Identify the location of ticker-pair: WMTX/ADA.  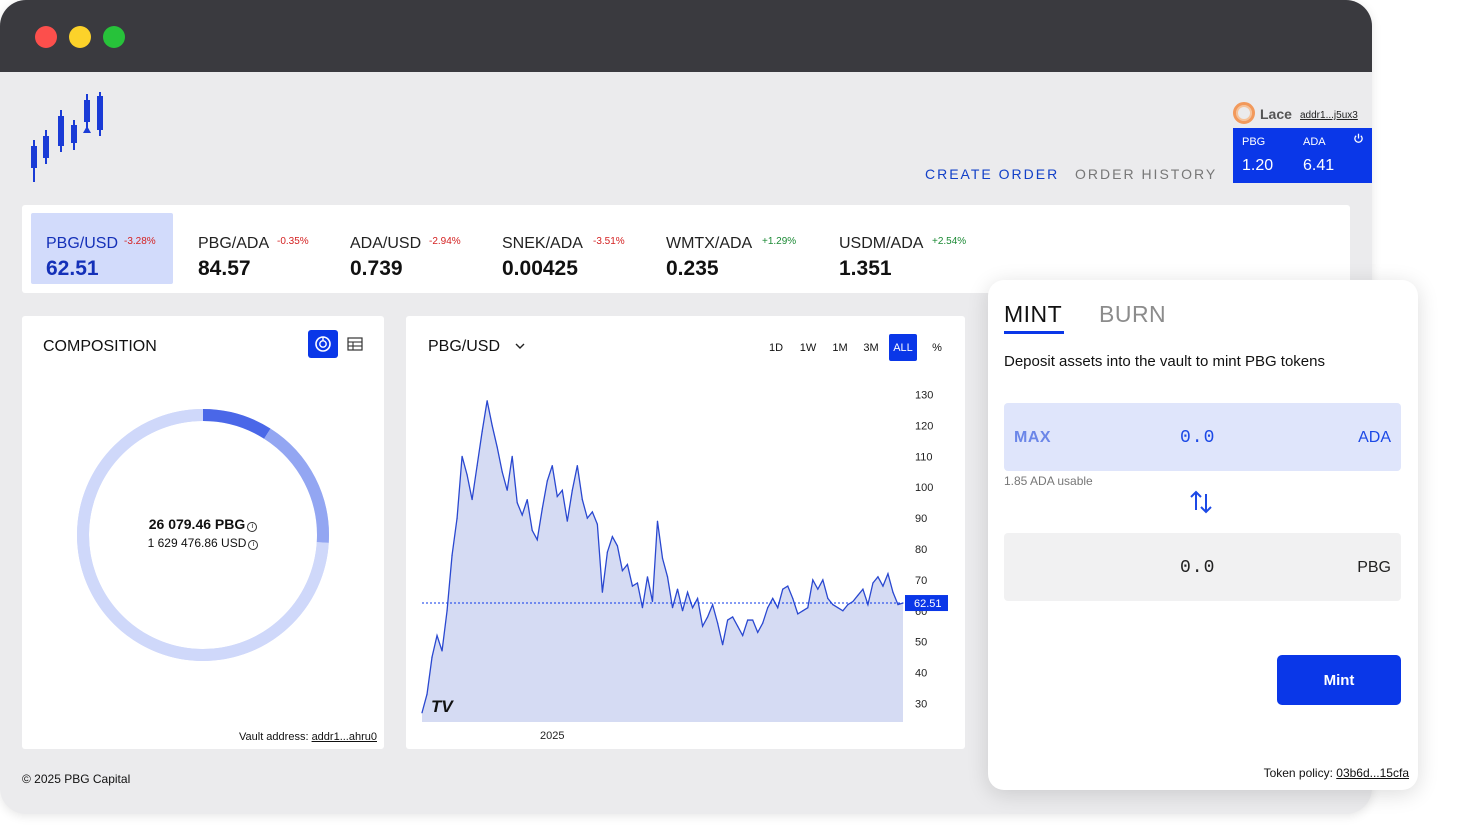
(709, 243).